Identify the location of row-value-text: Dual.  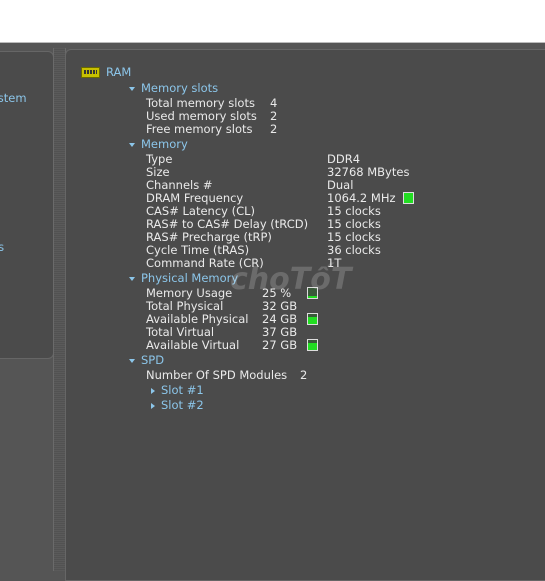
(340, 185).